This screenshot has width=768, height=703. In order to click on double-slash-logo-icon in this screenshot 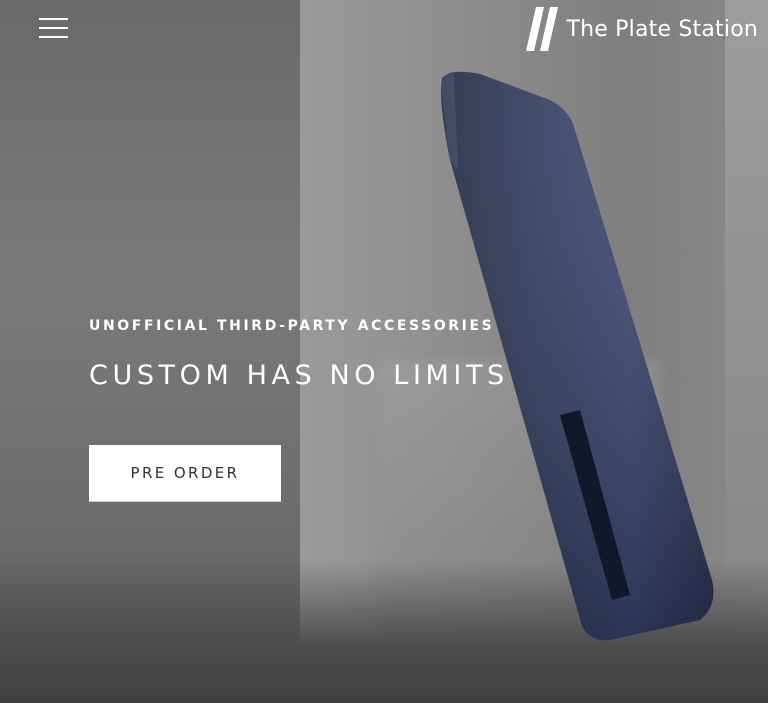, I will do `click(542, 29)`.